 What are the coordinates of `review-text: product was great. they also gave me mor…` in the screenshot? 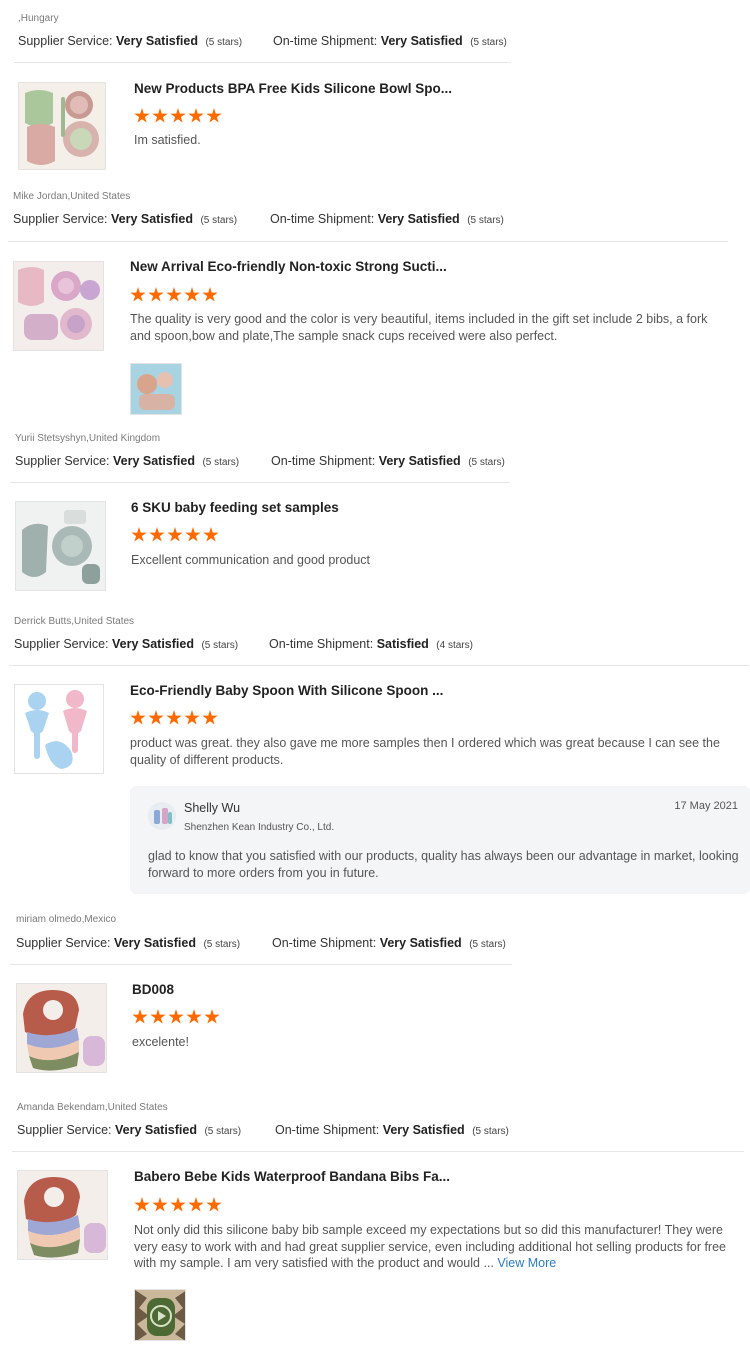 It's located at (425, 751).